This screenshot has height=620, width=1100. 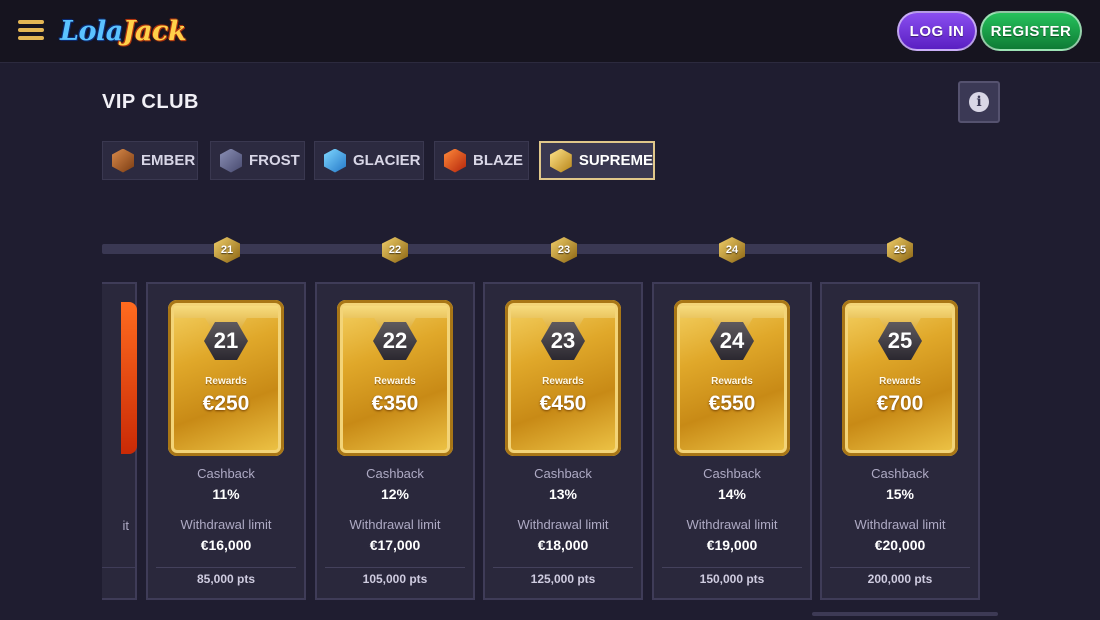 I want to click on register-button: REGISTER, so click(x=1031, y=31).